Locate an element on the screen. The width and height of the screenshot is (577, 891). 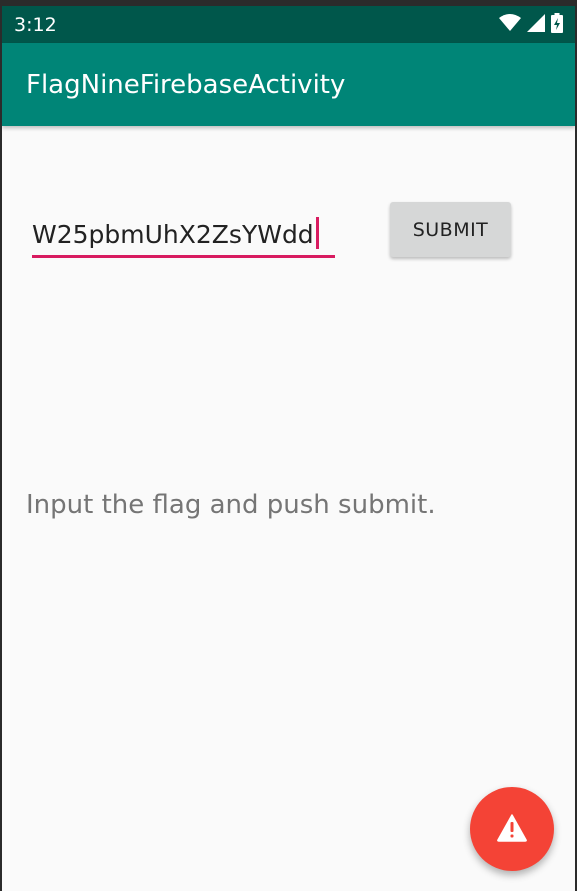
status-bar: 3:12 is located at coordinates (288, 24).